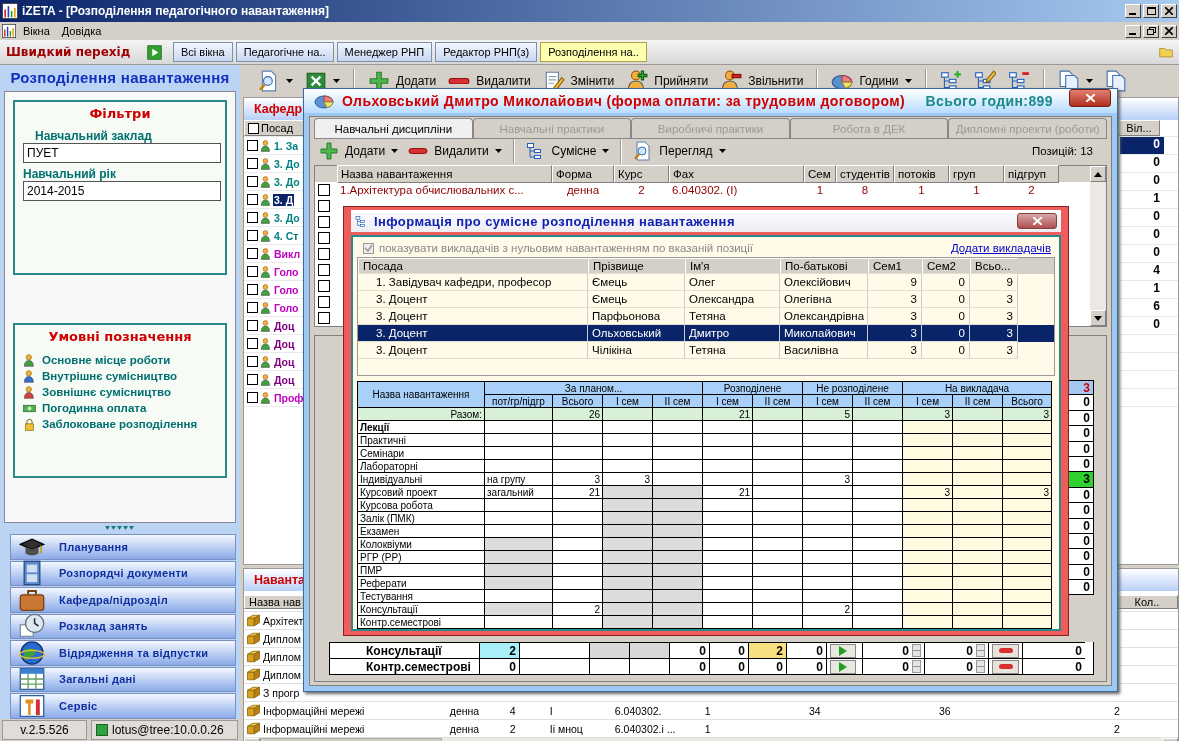  What do you see at coordinates (473, 333) in the screenshot?
I see `table-cell: 3. Доцент` at bounding box center [473, 333].